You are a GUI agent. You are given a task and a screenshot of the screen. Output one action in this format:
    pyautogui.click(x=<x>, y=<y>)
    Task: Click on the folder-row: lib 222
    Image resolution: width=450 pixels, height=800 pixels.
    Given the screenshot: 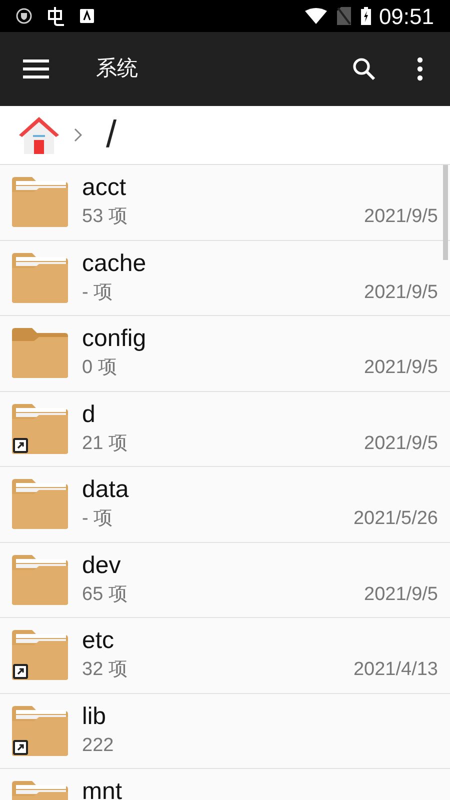 What is the action you would take?
    pyautogui.click(x=225, y=731)
    